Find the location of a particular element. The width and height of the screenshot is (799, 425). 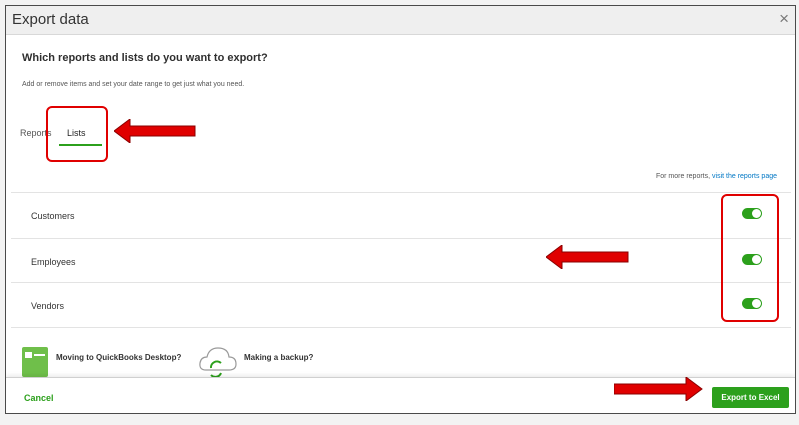

promo-title-backup: Making a backup? is located at coordinates (279, 357).